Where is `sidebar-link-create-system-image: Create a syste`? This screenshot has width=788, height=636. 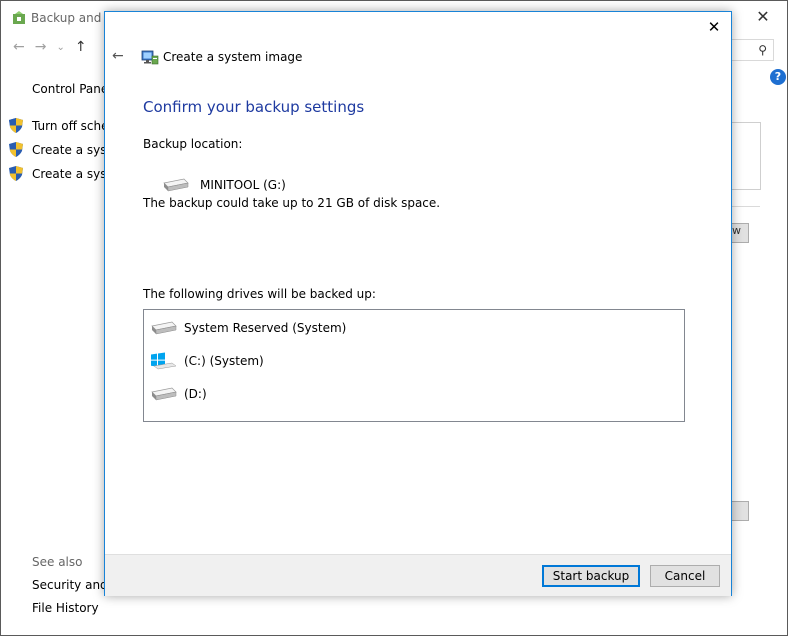 sidebar-link-create-system-image: Create a syste is located at coordinates (64, 149).